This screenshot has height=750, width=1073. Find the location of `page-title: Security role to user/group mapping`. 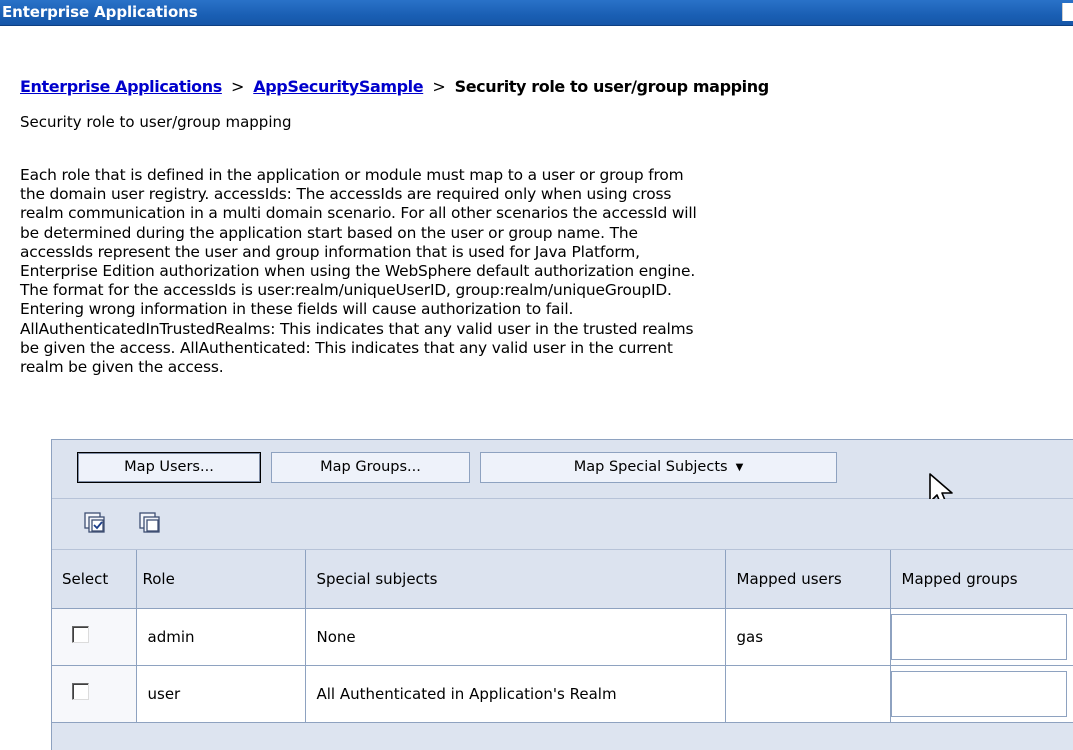

page-title: Security role to user/group mapping is located at coordinates (156, 122).